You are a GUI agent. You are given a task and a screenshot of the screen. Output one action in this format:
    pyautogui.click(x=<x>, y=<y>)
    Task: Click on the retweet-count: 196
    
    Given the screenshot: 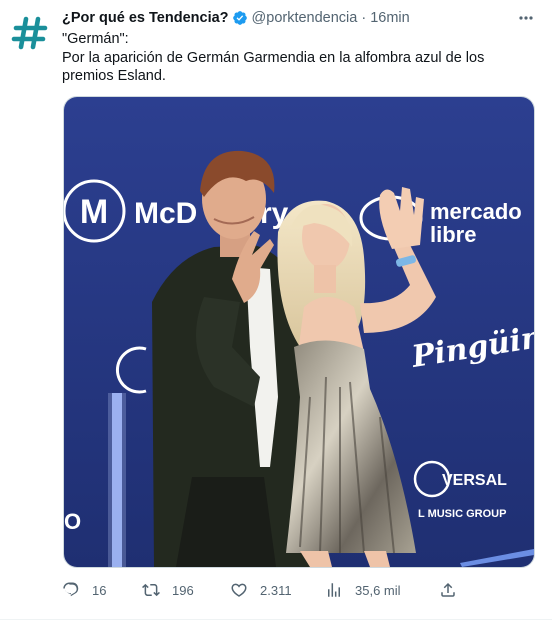 What is the action you would take?
    pyautogui.click(x=183, y=590)
    